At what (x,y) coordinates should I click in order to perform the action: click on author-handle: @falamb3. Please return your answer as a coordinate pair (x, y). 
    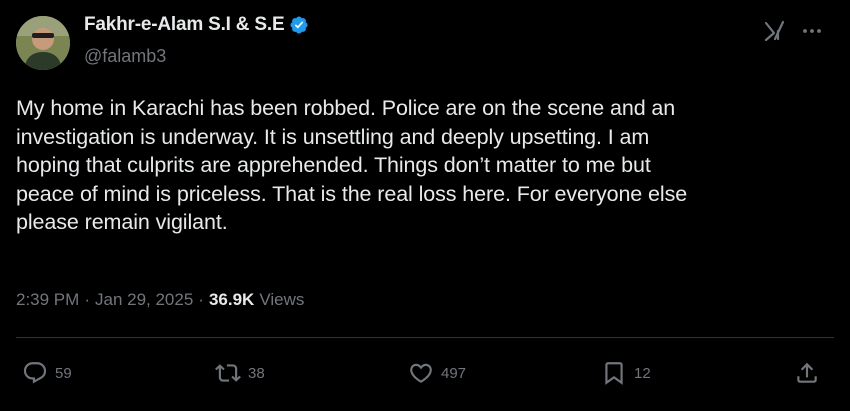
    Looking at the image, I should click on (125, 56).